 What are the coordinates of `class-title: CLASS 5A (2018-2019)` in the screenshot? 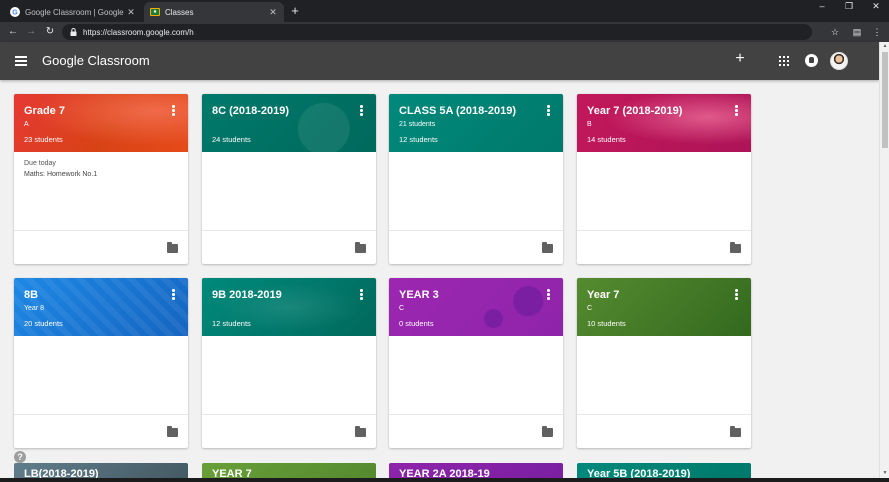 It's located at (457, 111).